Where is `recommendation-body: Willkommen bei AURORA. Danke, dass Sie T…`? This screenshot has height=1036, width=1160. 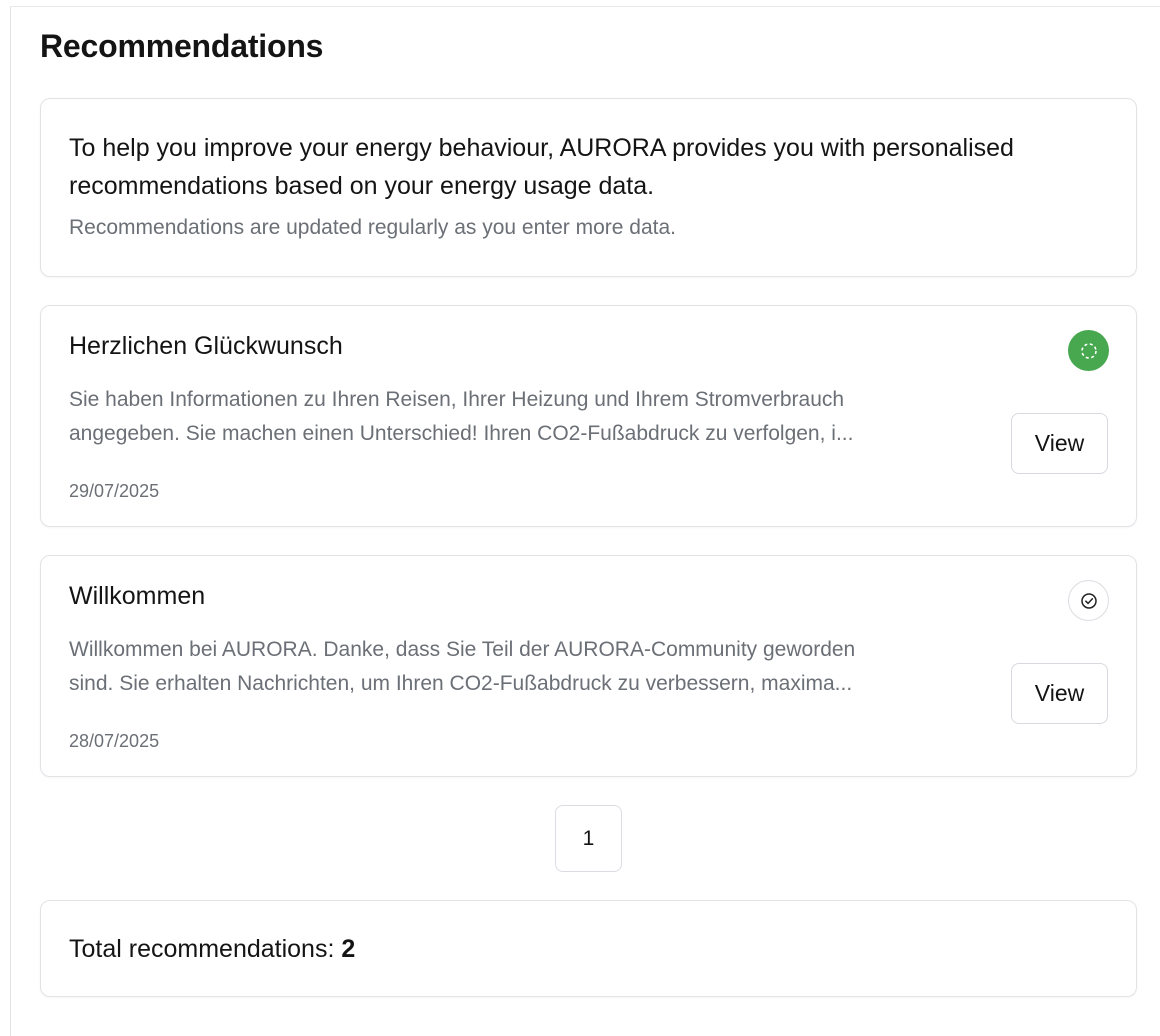
recommendation-body: Willkommen bei AURORA. Danke, dass Sie T… is located at coordinates (526, 667).